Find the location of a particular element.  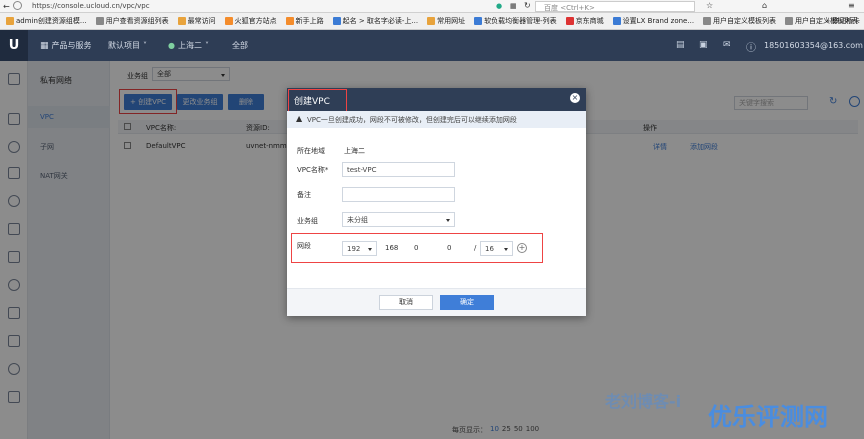

search-box-placeholder: 百度 <Ctrl+K> is located at coordinates (569, 8).